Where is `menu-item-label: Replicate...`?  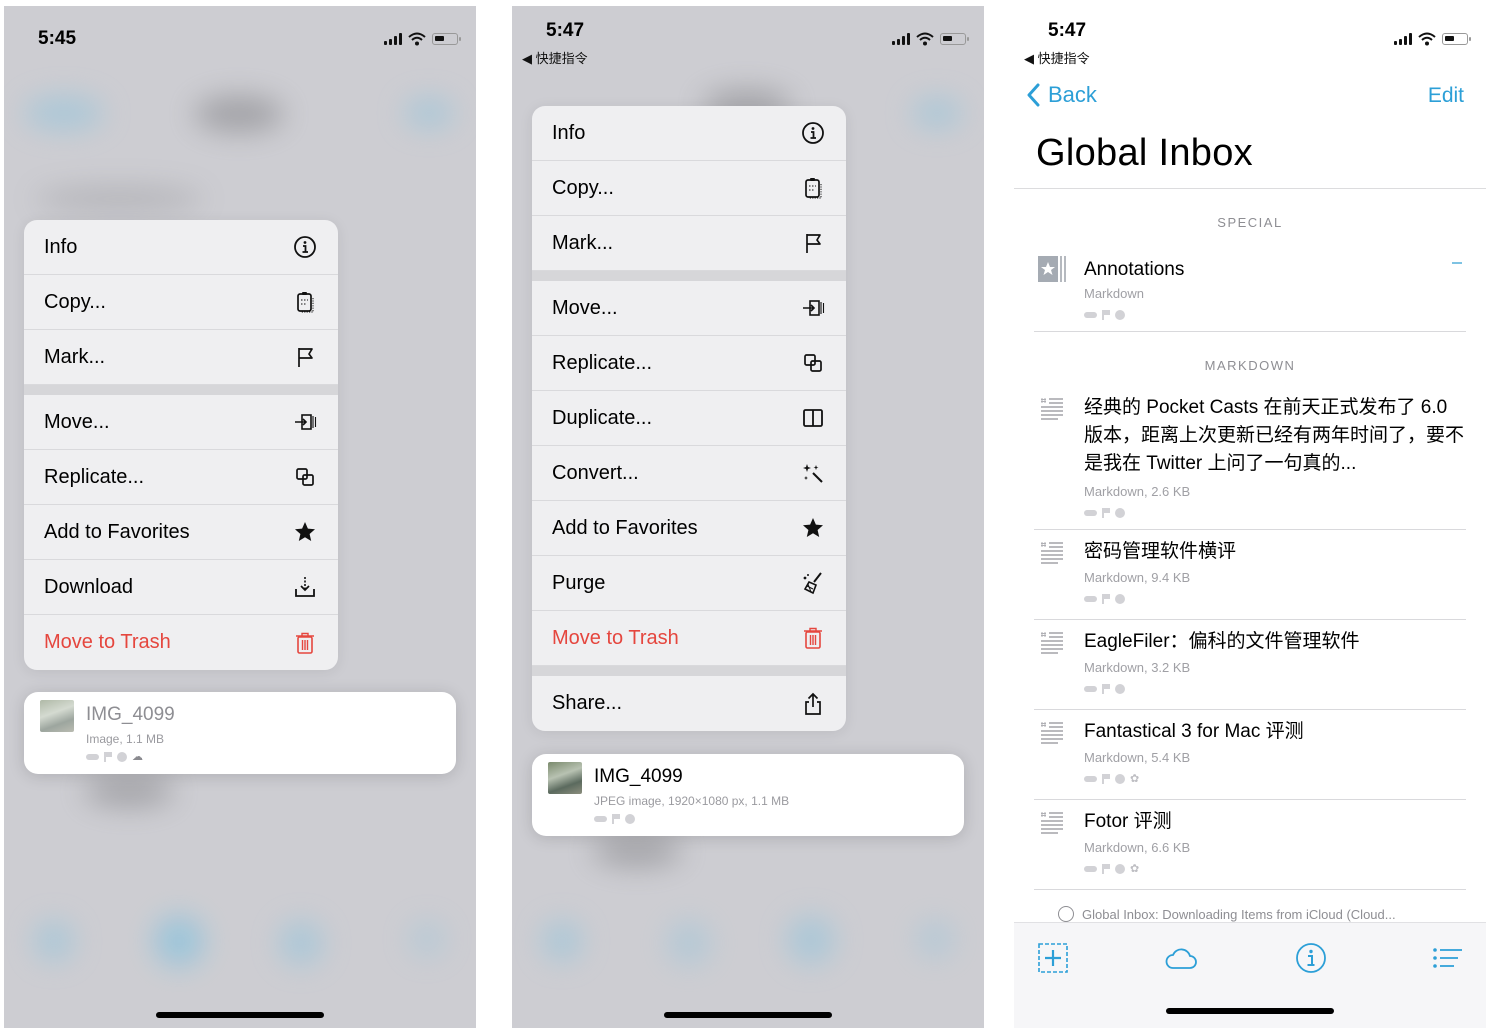
menu-item-label: Replicate... is located at coordinates (94, 476).